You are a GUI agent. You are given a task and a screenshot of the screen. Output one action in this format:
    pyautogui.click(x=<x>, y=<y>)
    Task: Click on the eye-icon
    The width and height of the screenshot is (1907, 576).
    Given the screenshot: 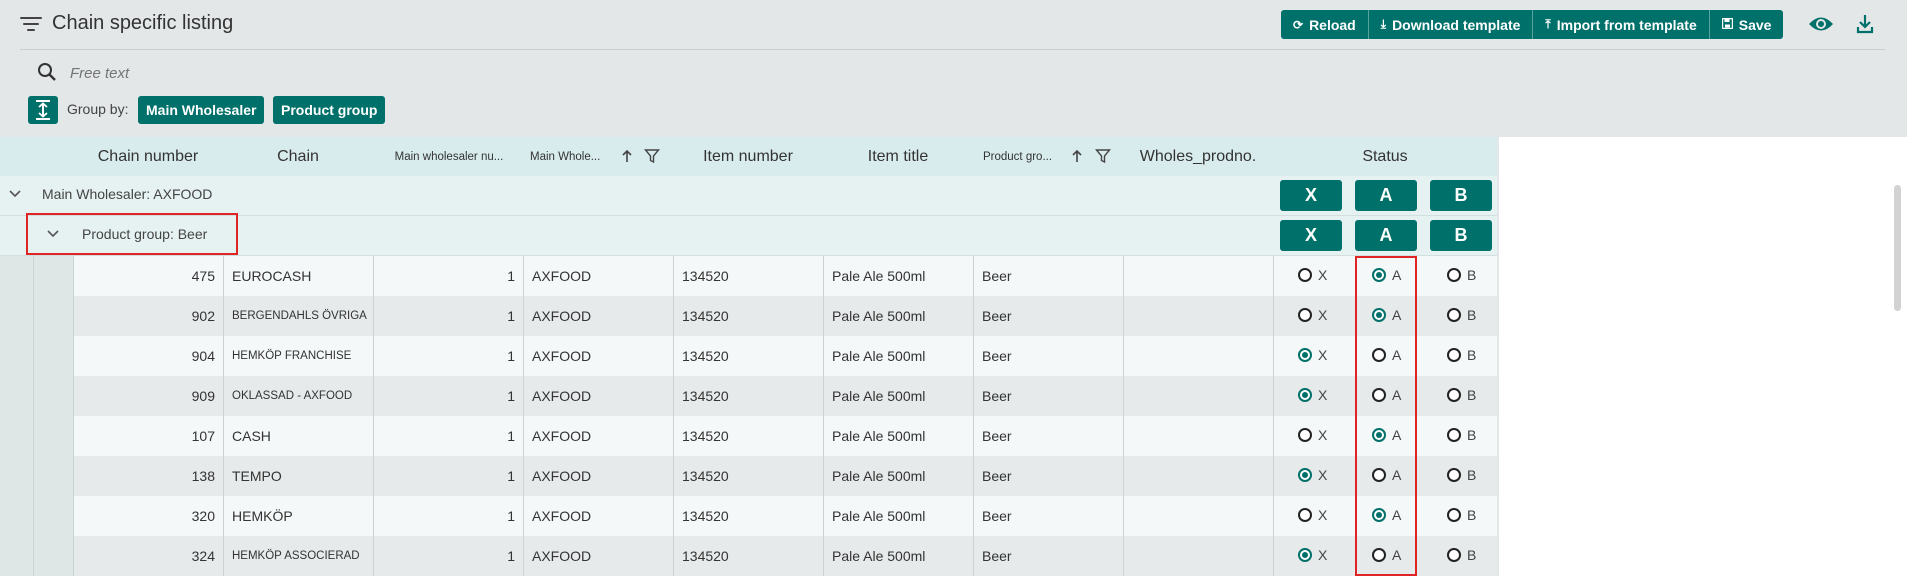 What is the action you would take?
    pyautogui.click(x=1821, y=24)
    